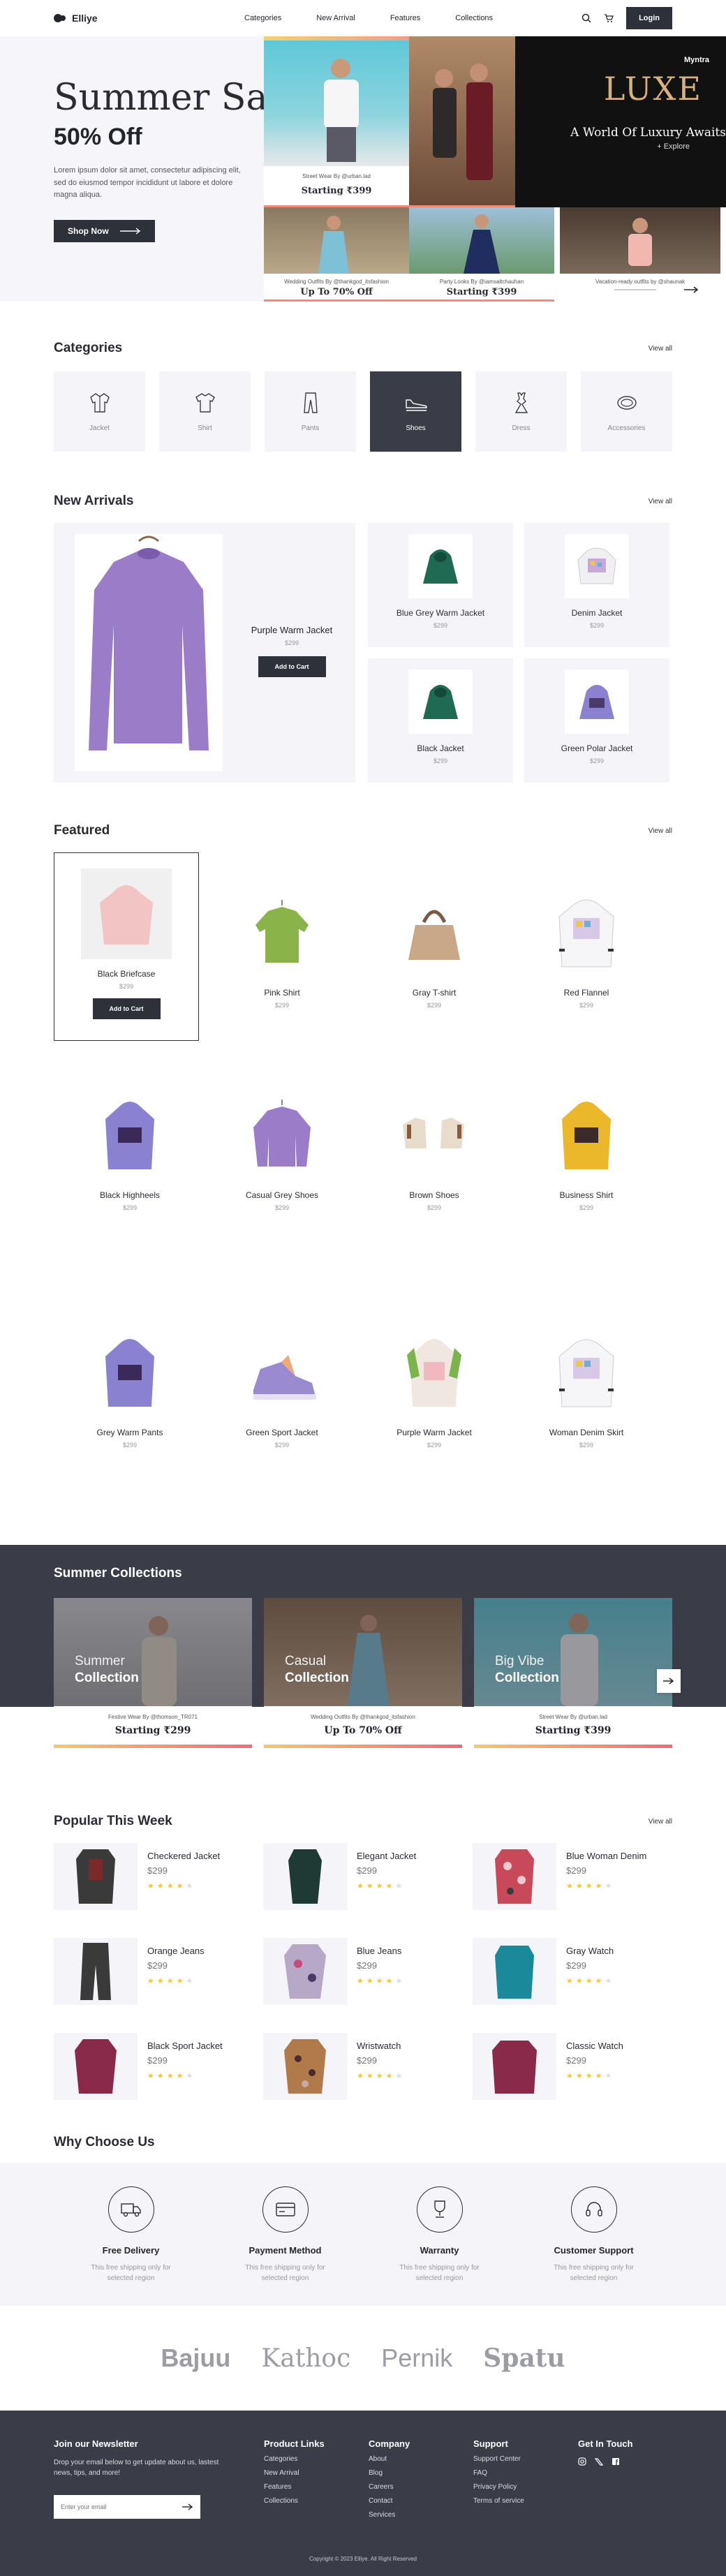  What do you see at coordinates (131, 2250) in the screenshot?
I see `why-item-title: Free Delivery` at bounding box center [131, 2250].